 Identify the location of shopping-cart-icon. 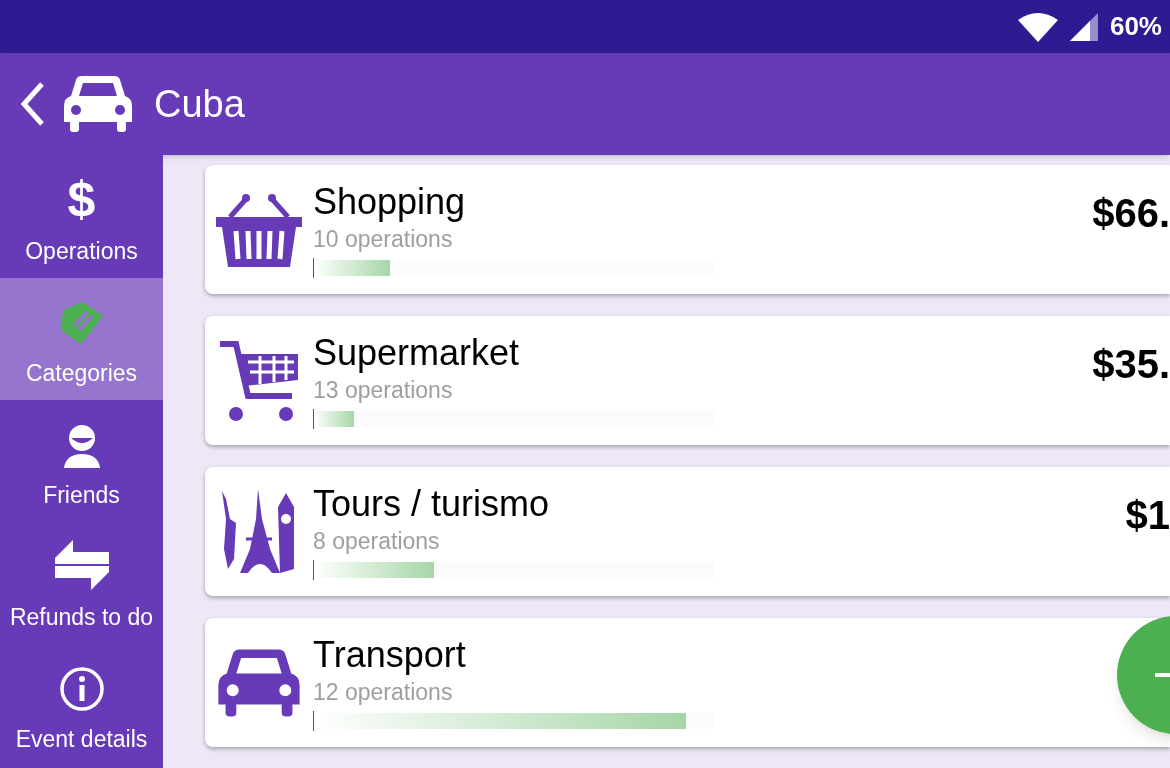
(259, 380).